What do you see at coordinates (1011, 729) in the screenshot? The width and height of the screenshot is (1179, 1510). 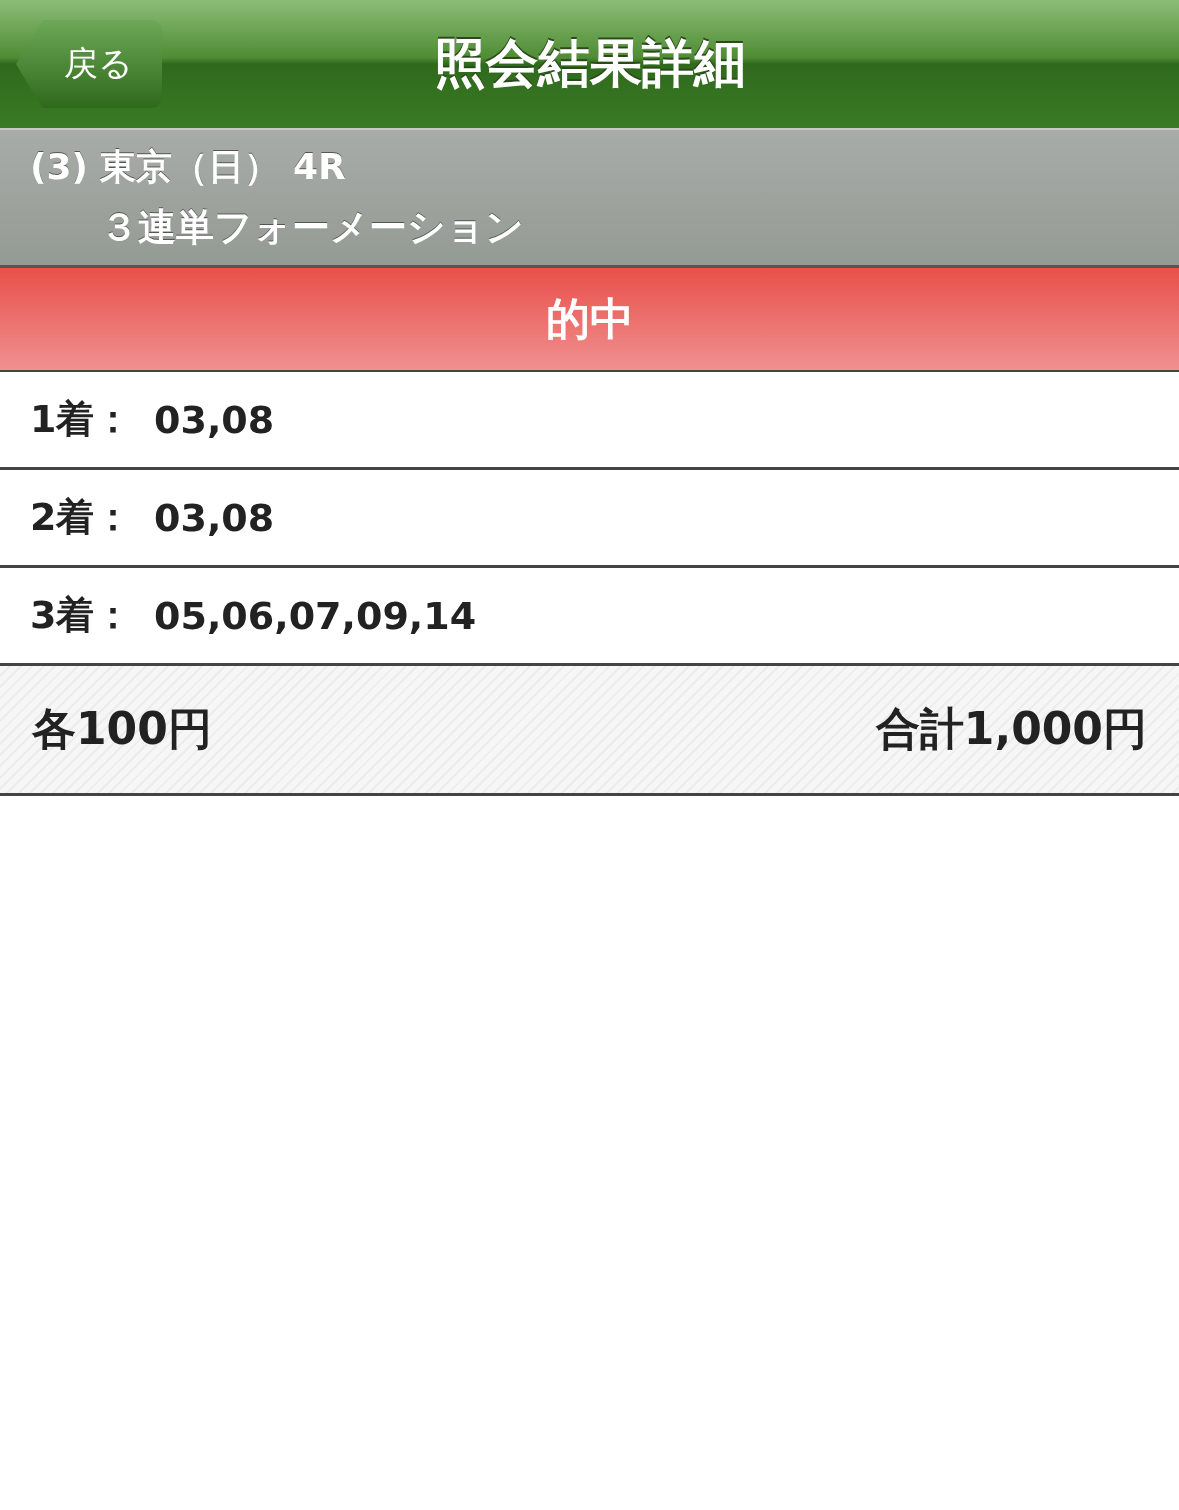 I see `total-amount: 合計1,000円` at bounding box center [1011, 729].